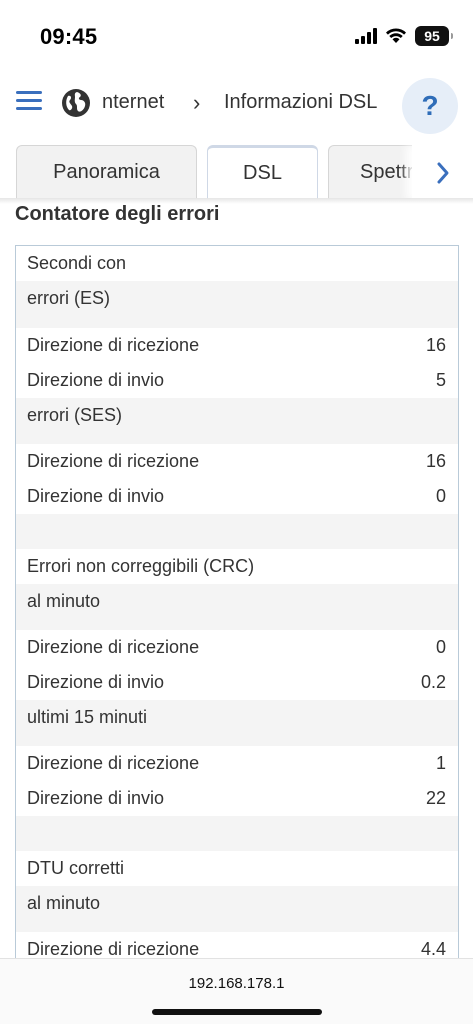  Describe the element at coordinates (262, 172) in the screenshot. I see `tab-dsl: DSL` at that location.